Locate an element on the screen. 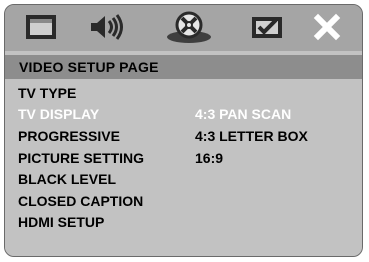 Image resolution: width=369 pixels, height=262 pixels. menu-item-black-level: BLACK LEVEL is located at coordinates (67, 179).